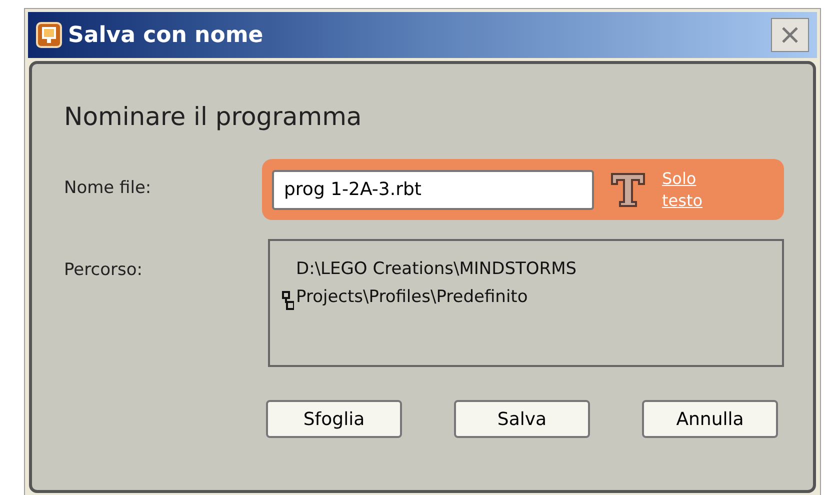  I want to click on close-icon, so click(790, 35).